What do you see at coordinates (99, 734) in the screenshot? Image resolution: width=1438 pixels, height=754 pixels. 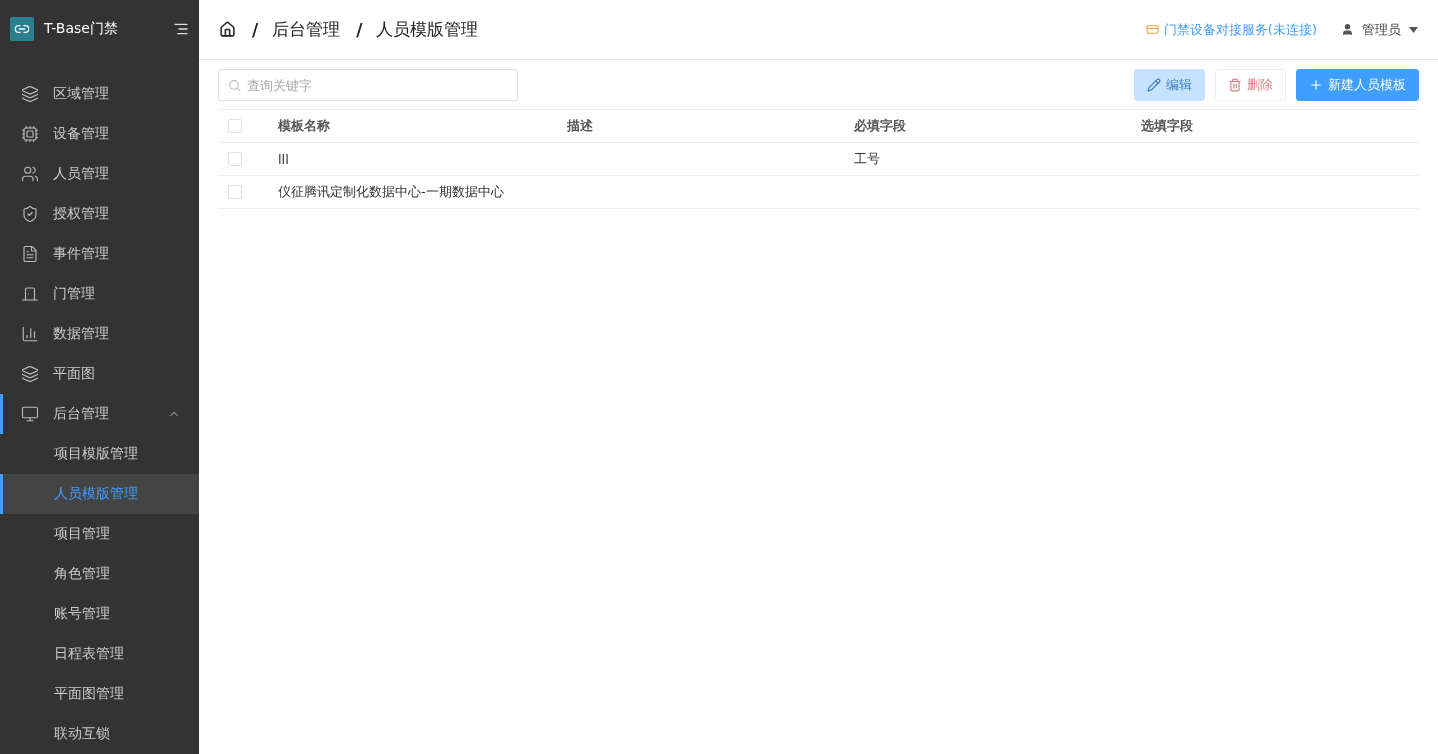 I see `submenu-item: 联动互锁` at bounding box center [99, 734].